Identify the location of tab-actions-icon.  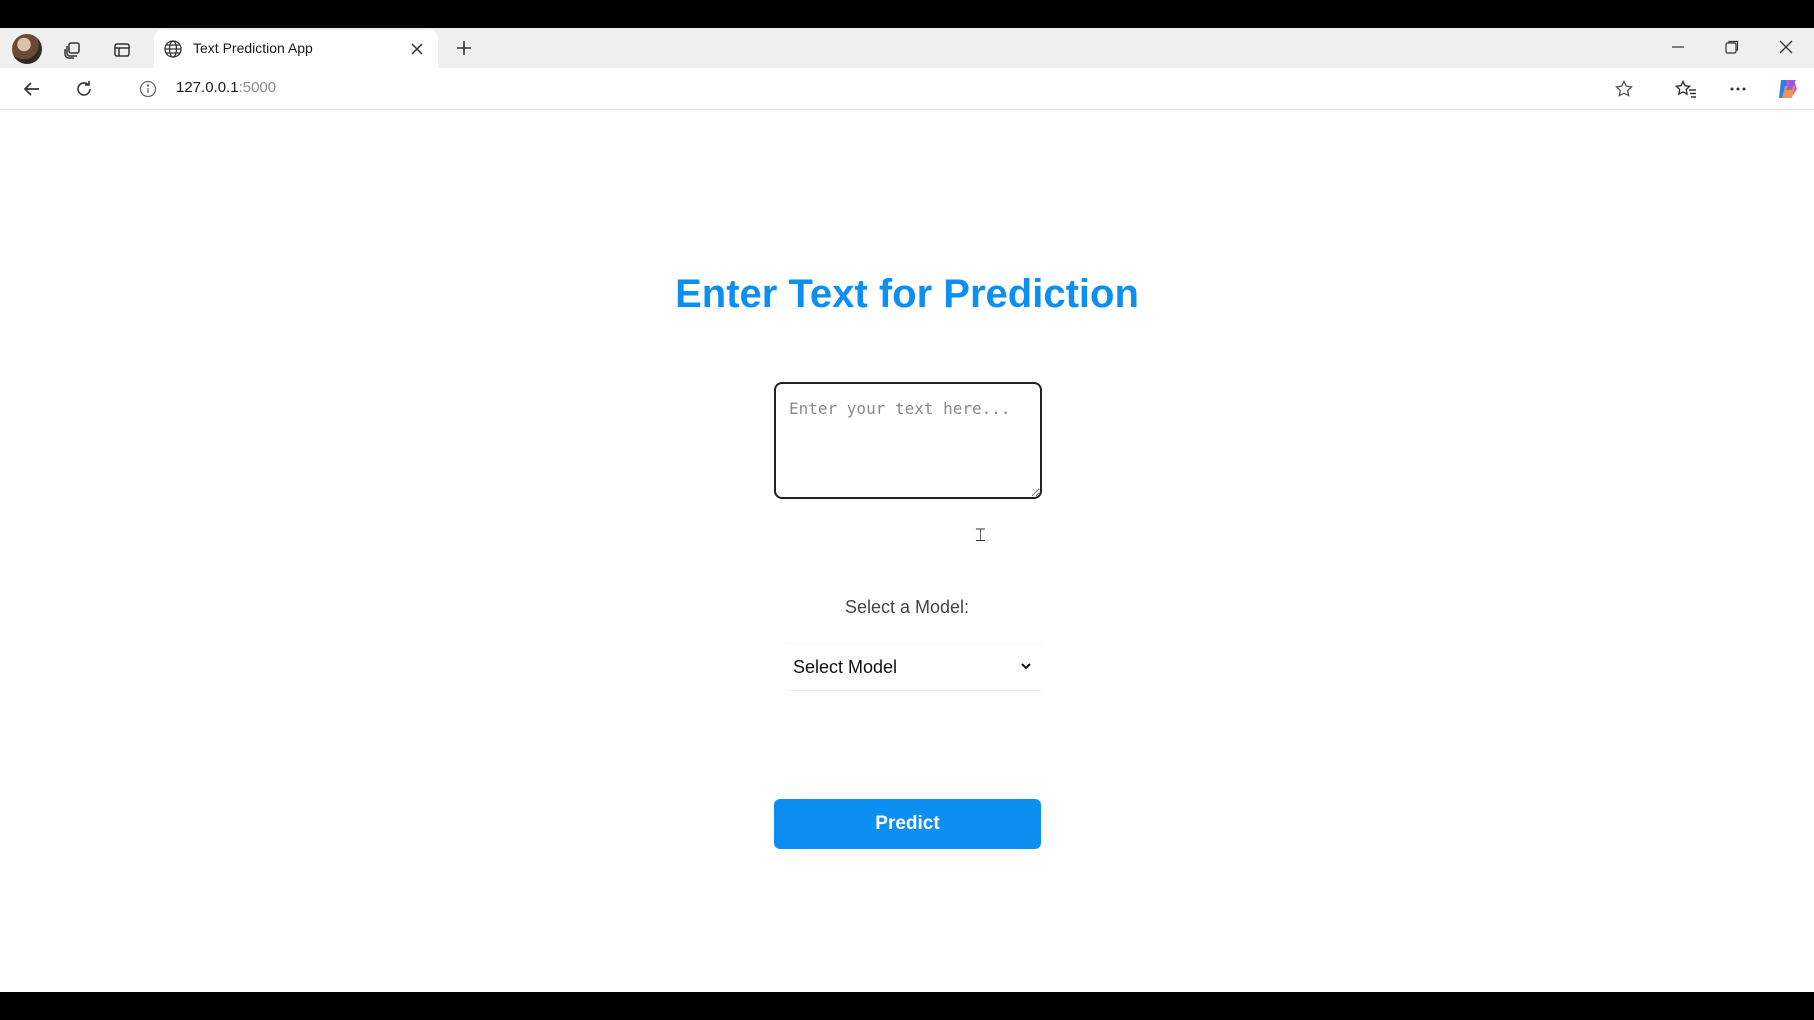
(122, 50).